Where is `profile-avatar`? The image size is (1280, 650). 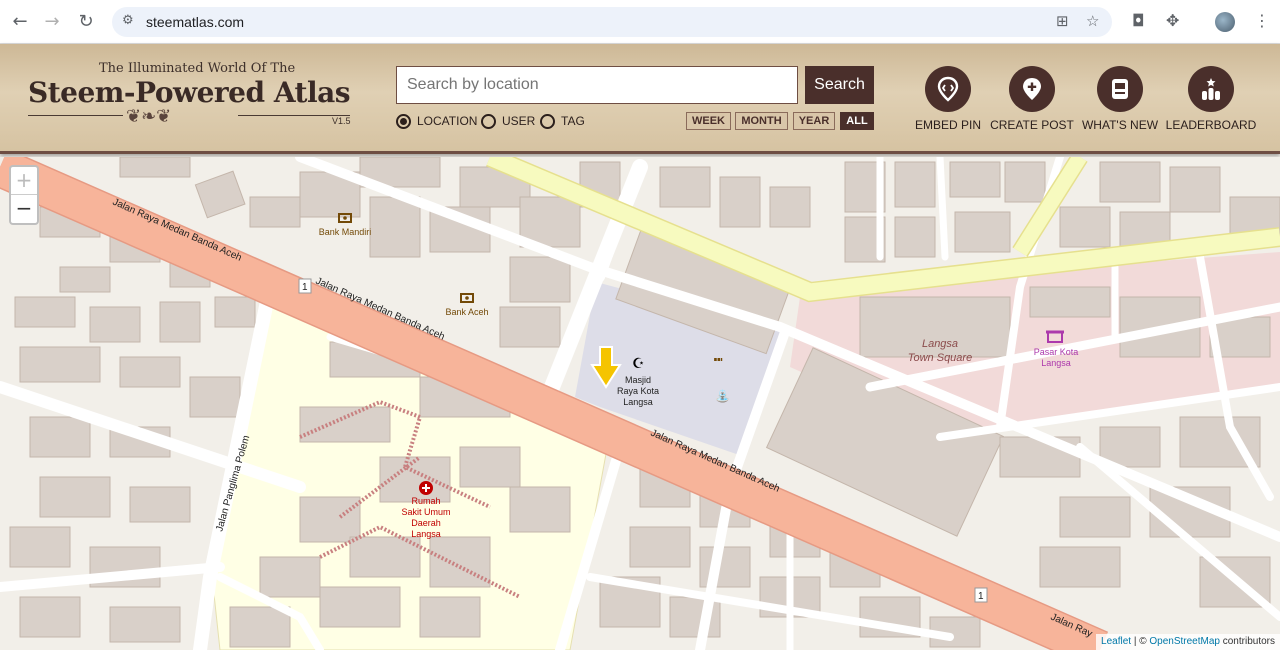 profile-avatar is located at coordinates (1225, 22).